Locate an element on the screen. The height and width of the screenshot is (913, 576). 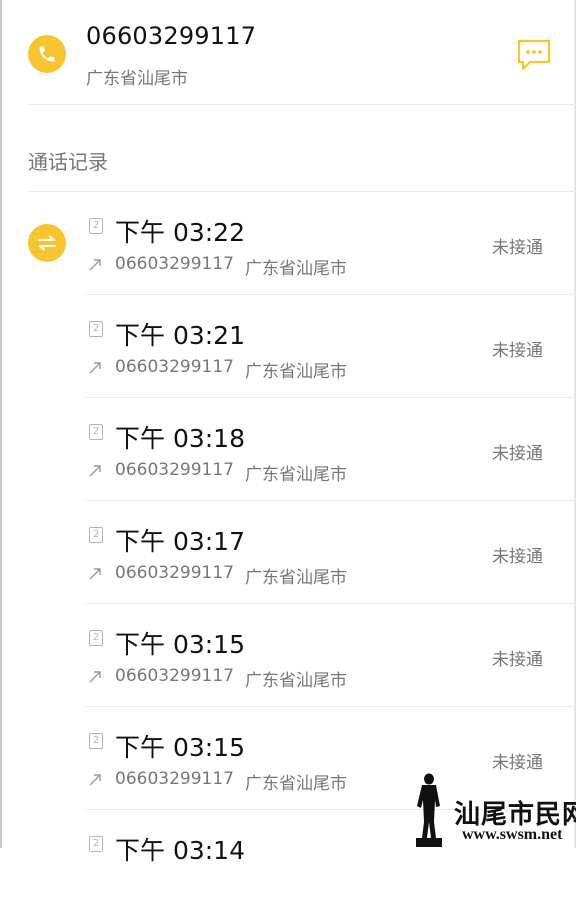
call-time: 下午 03:17 is located at coordinates (180, 541).